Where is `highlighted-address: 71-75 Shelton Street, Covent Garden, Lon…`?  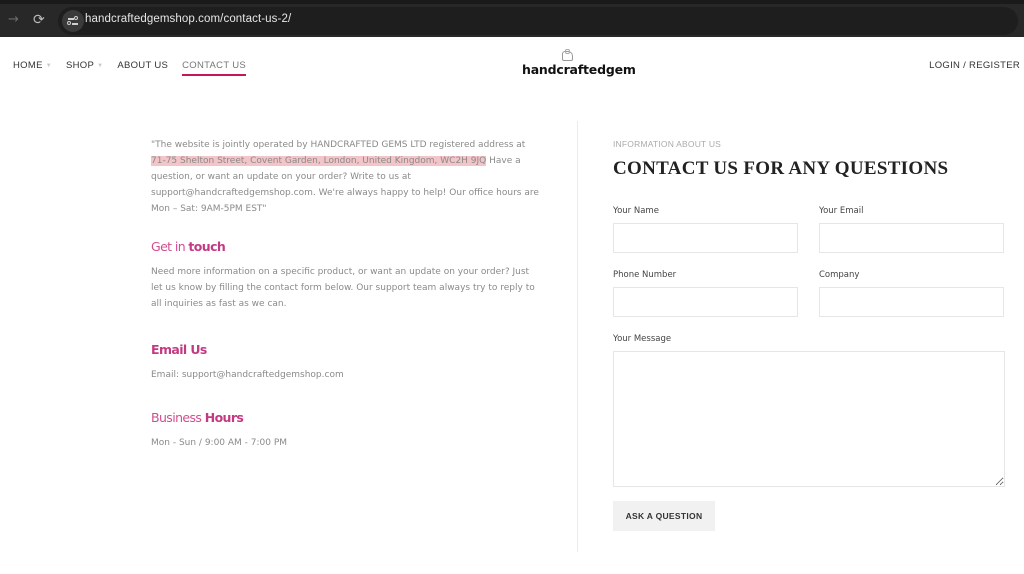
highlighted-address: 71-75 Shelton Street, Covent Garden, Lon… is located at coordinates (319, 161).